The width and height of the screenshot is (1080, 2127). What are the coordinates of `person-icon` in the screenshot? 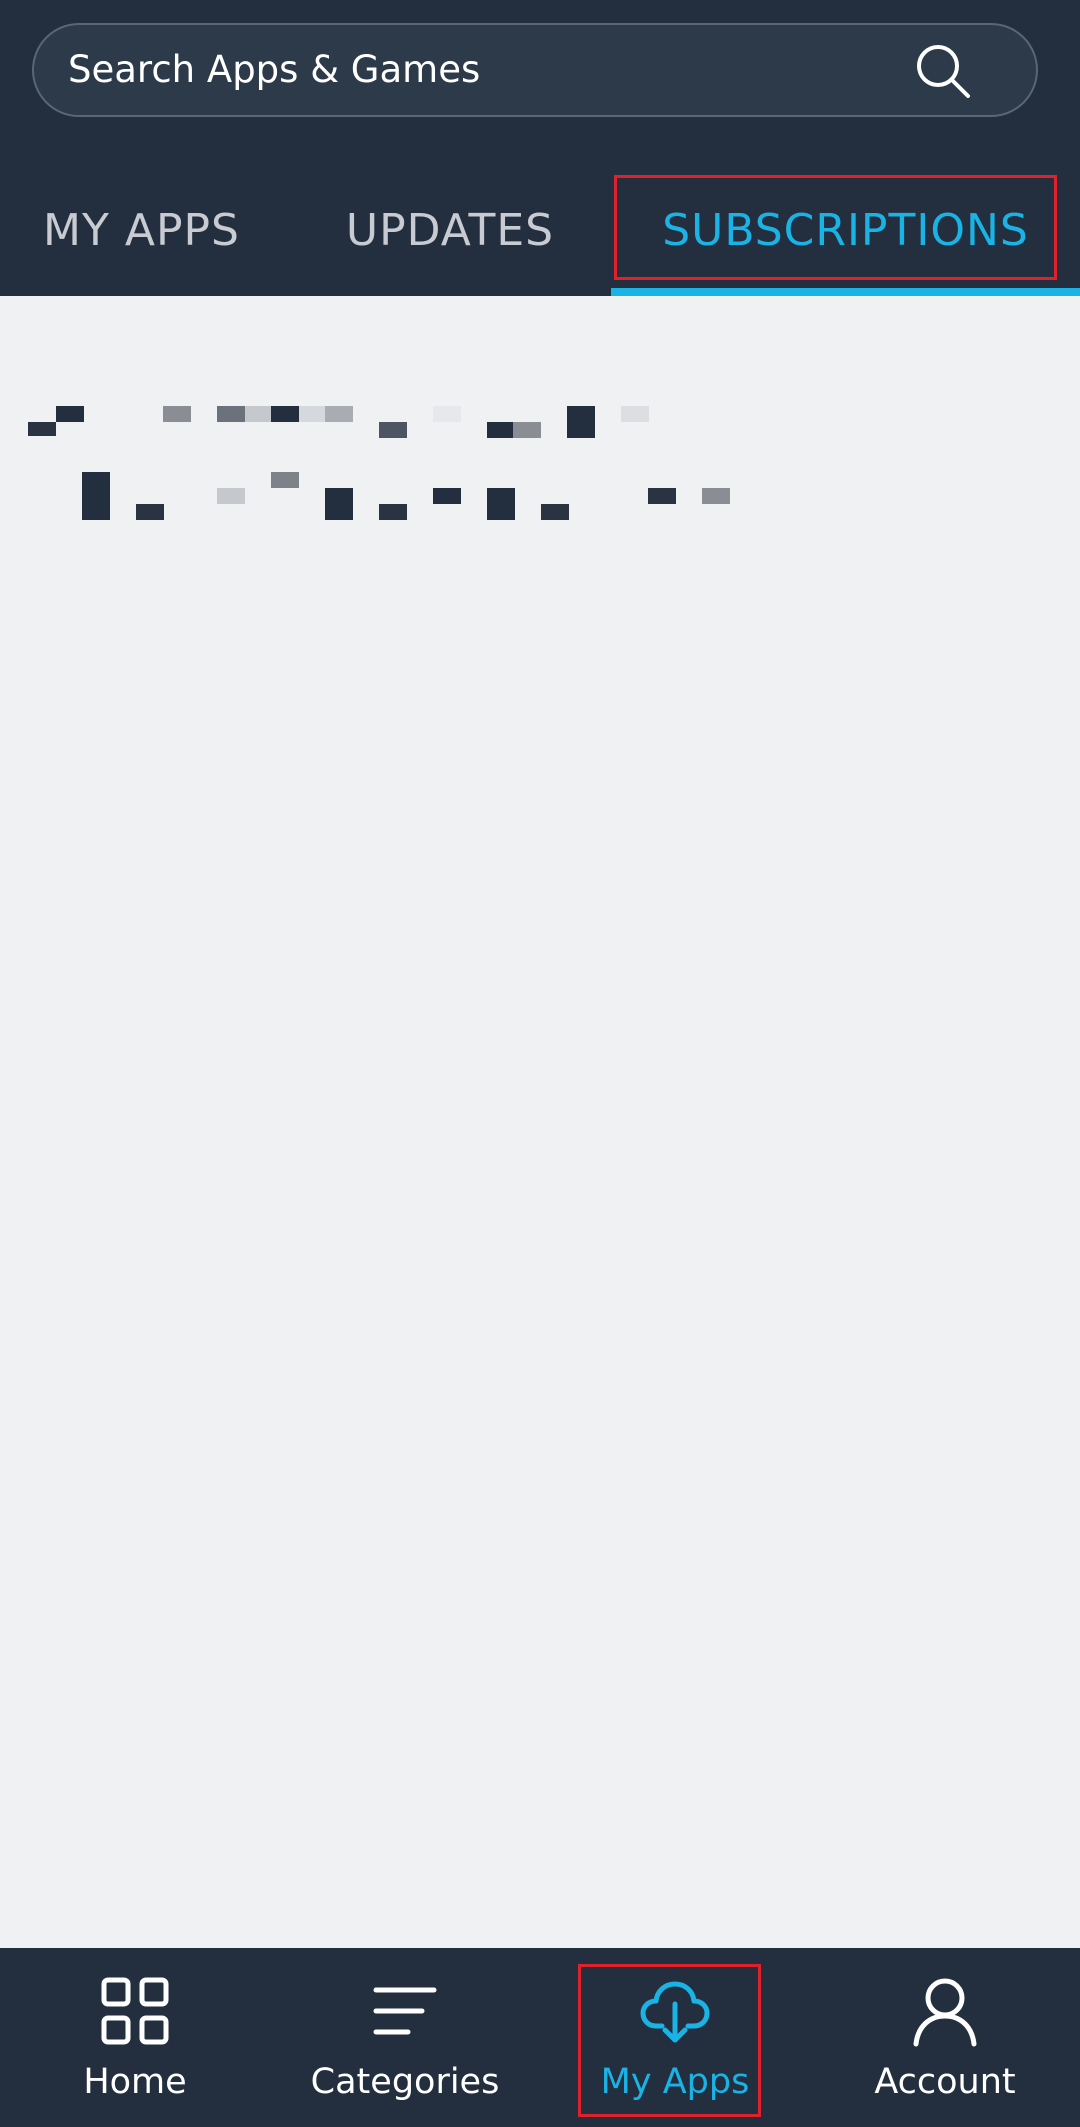 It's located at (945, 2012).